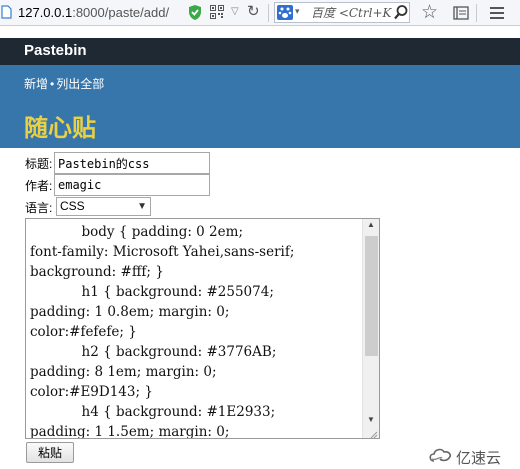 The width and height of the screenshot is (520, 469). Describe the element at coordinates (440, 455) in the screenshot. I see `cloud-logo-icon` at that location.